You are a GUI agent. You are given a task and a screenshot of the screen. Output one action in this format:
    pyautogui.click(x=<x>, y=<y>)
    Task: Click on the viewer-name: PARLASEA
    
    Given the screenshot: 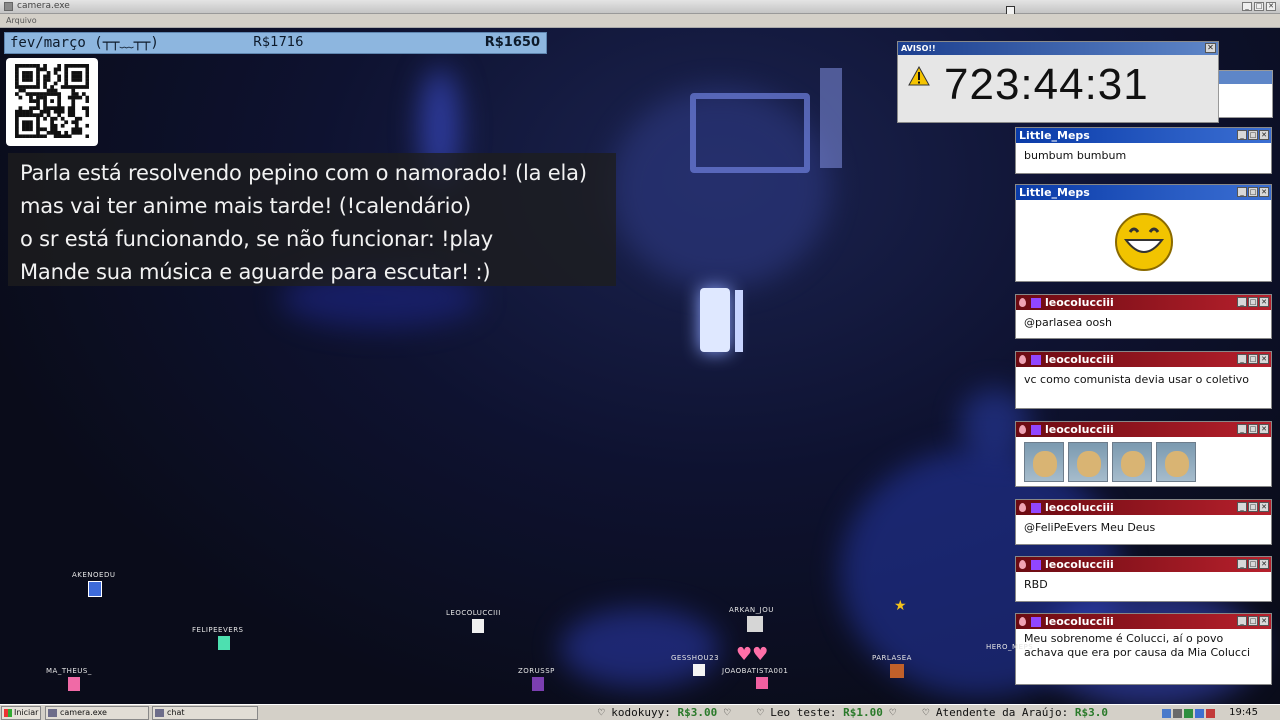 What is the action you would take?
    pyautogui.click(x=892, y=658)
    